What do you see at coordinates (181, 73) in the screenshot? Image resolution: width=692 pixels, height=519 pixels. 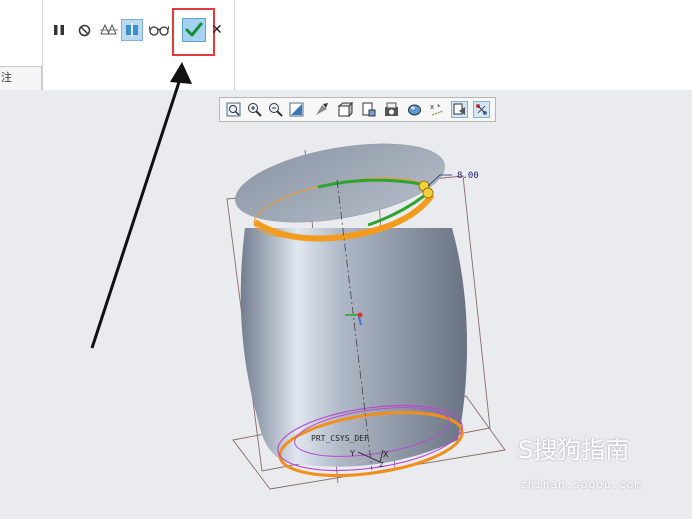 I see `annotation-arrowhead` at bounding box center [181, 73].